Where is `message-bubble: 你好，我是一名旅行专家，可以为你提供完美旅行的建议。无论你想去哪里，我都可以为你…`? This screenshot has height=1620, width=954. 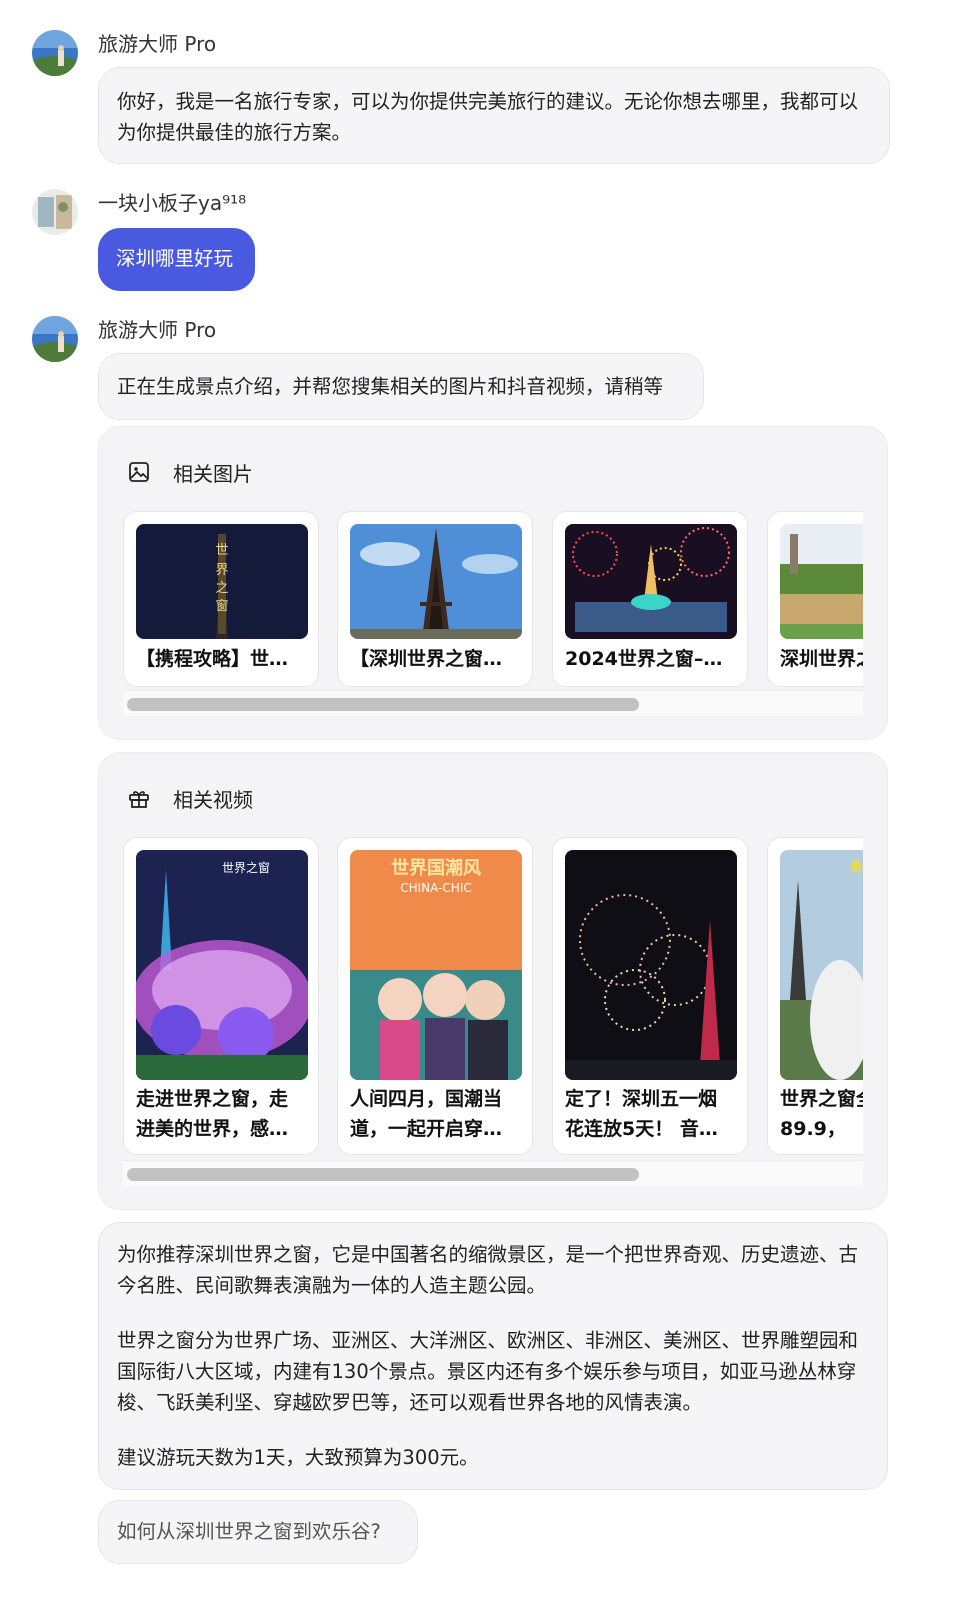 message-bubble: 你好，我是一名旅行专家，可以为你提供完美旅行的建议。无论你想去哪里，我都可以为你… is located at coordinates (494, 115).